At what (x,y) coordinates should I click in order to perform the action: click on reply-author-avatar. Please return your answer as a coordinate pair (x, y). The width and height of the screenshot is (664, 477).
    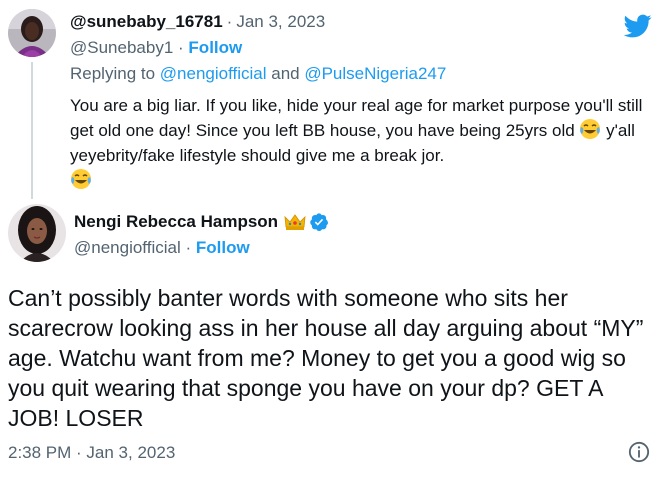
    Looking at the image, I should click on (32, 33).